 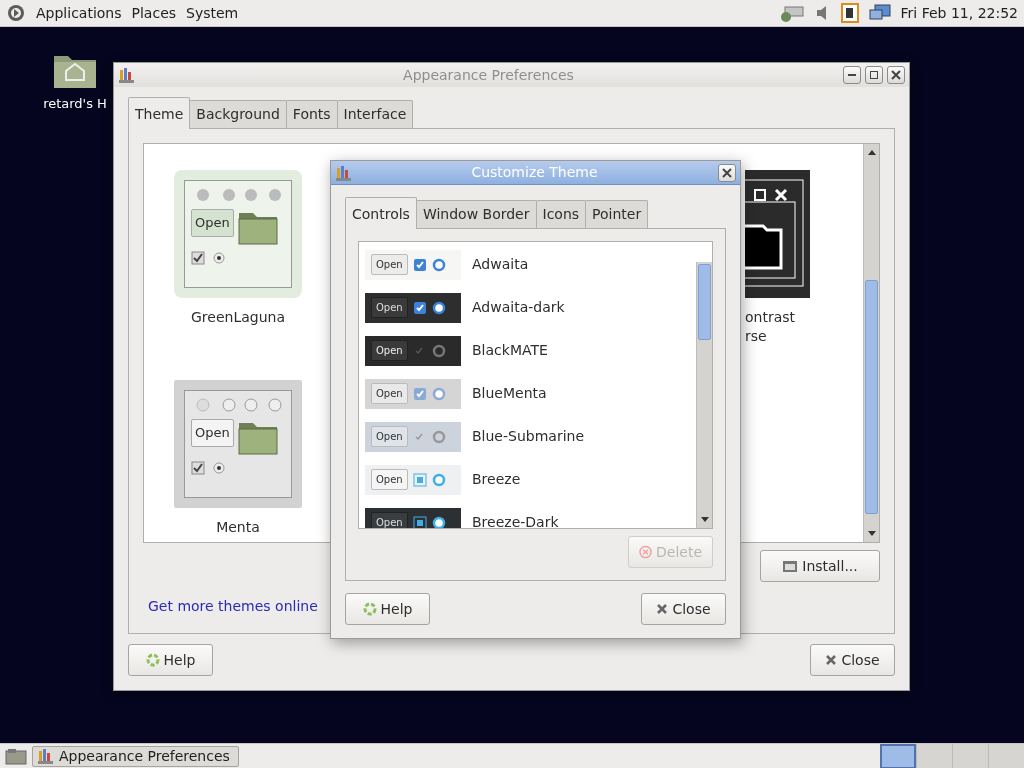 What do you see at coordinates (238, 527) in the screenshot?
I see `theme-name: Menta` at bounding box center [238, 527].